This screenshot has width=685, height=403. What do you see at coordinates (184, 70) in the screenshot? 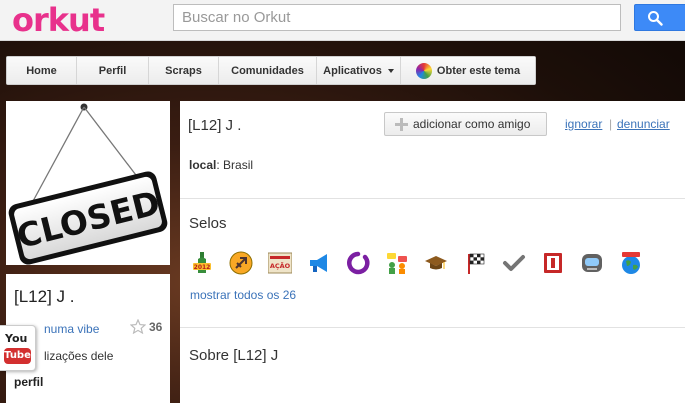
I see `nav-scraps: Scraps` at bounding box center [184, 70].